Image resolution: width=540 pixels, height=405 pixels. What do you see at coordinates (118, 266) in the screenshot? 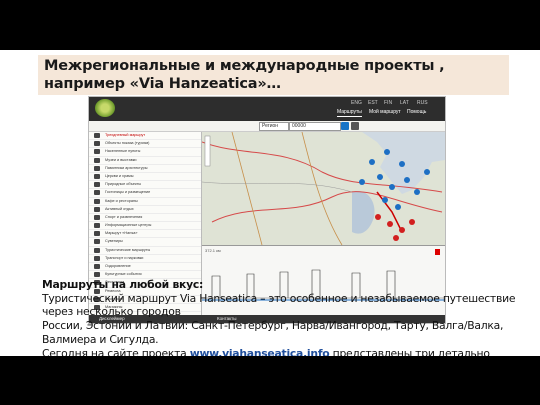
I see `panel-item-label: Оздоровление` at bounding box center [118, 266].